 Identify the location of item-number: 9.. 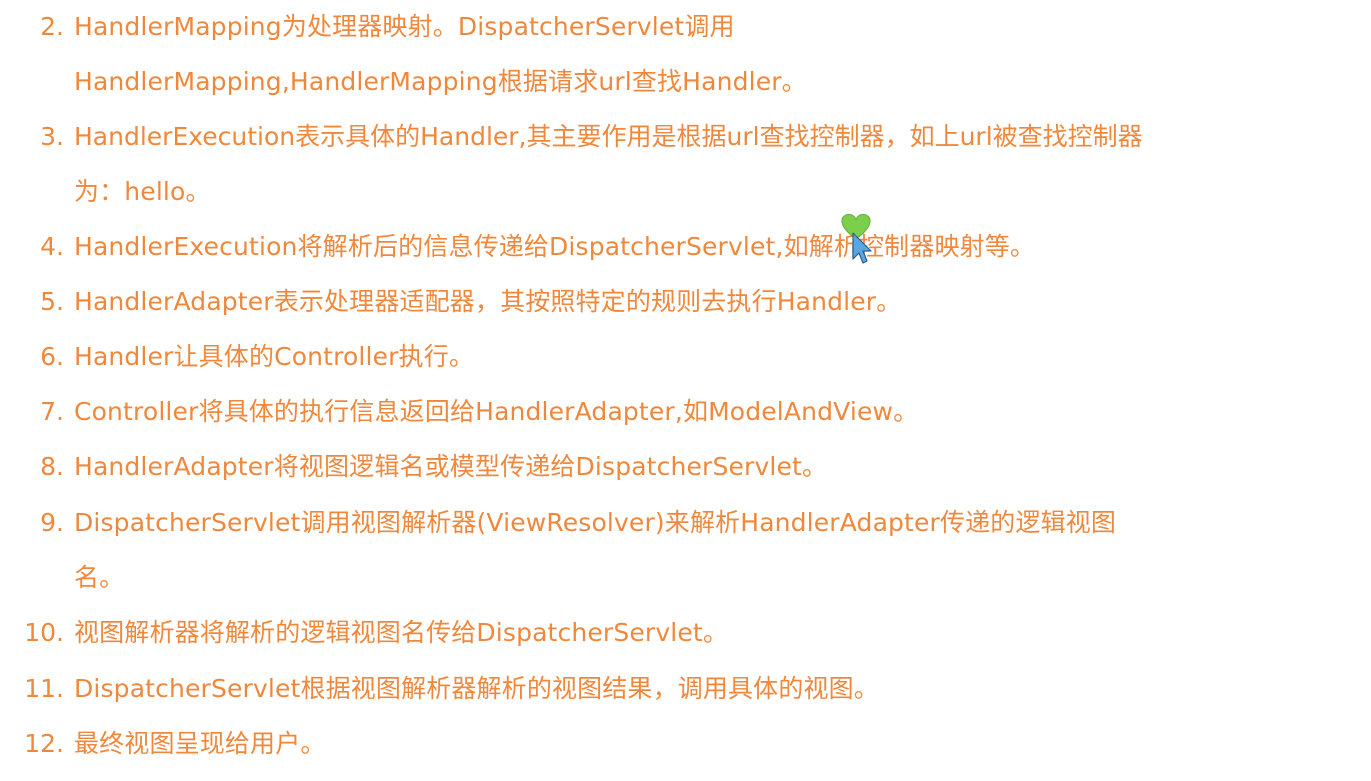
(52, 522).